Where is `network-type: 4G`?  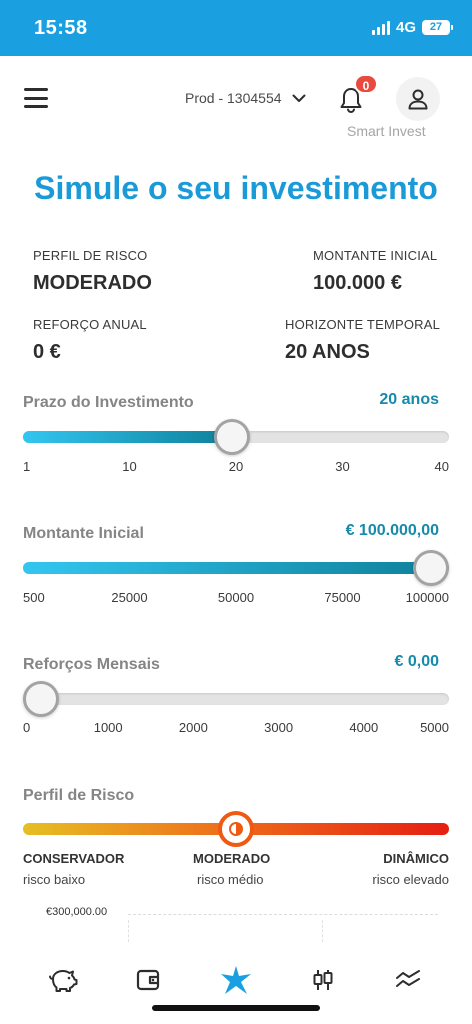 network-type: 4G is located at coordinates (405, 27).